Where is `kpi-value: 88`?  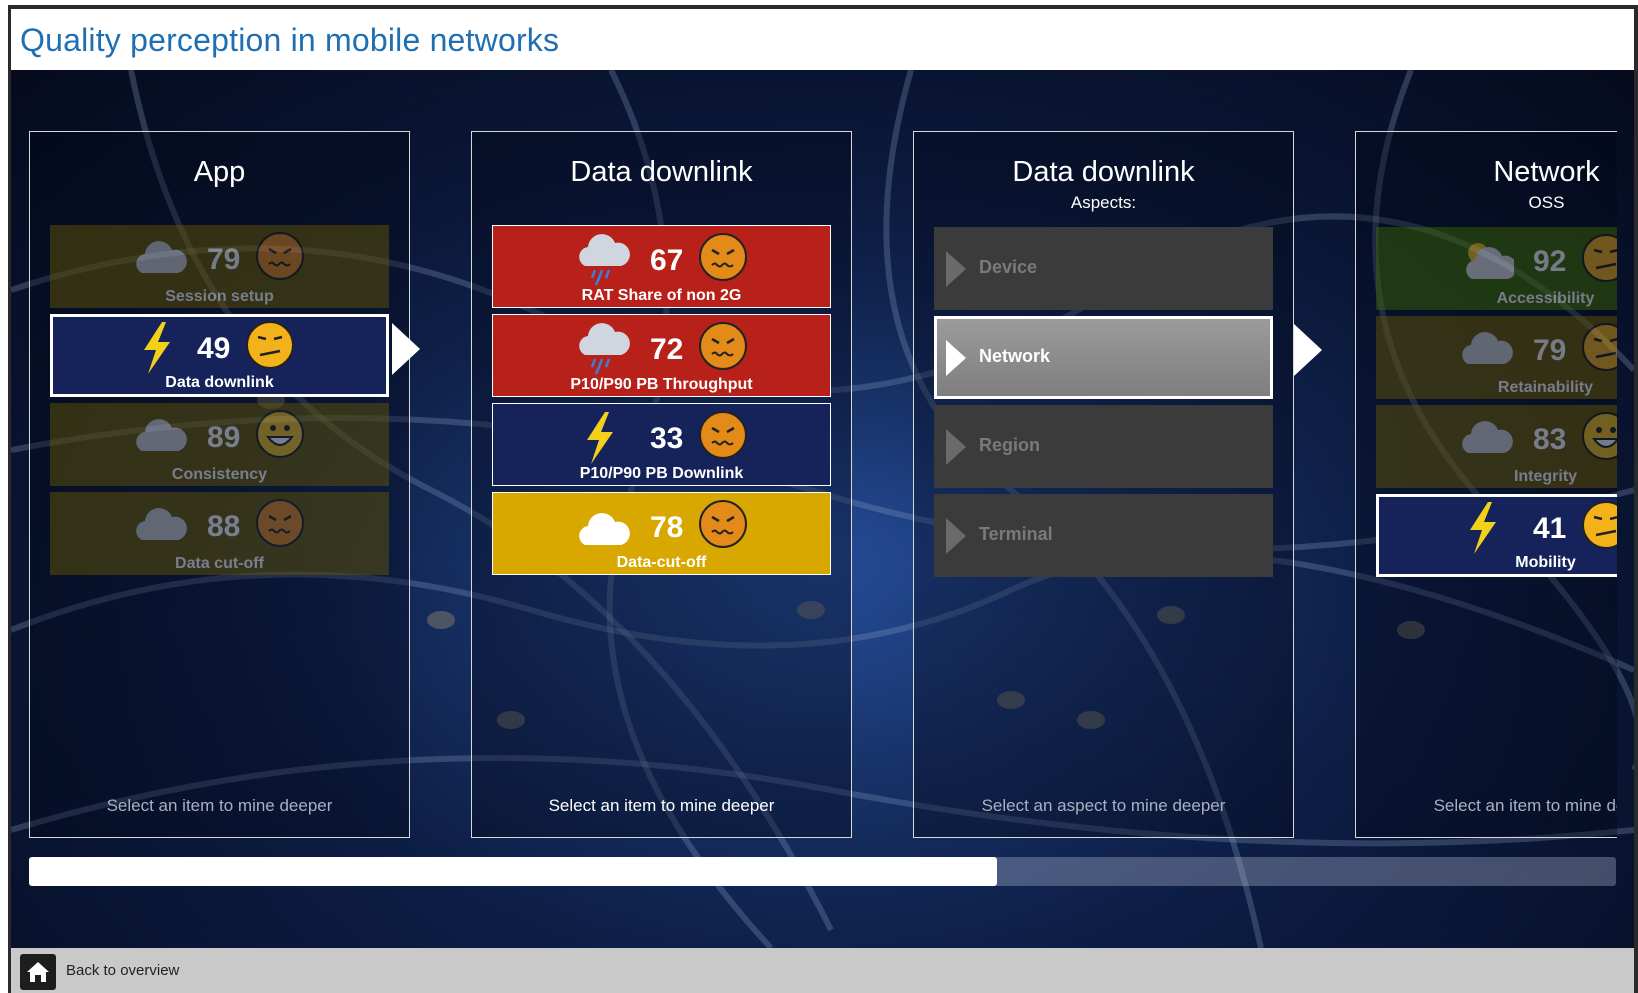
kpi-value: 88 is located at coordinates (224, 526).